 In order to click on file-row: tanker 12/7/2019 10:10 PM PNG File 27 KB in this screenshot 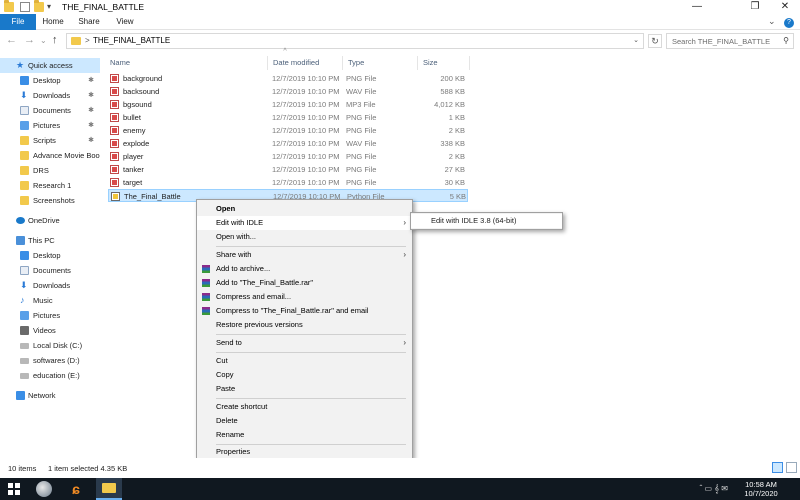, I will do `click(288, 169)`.